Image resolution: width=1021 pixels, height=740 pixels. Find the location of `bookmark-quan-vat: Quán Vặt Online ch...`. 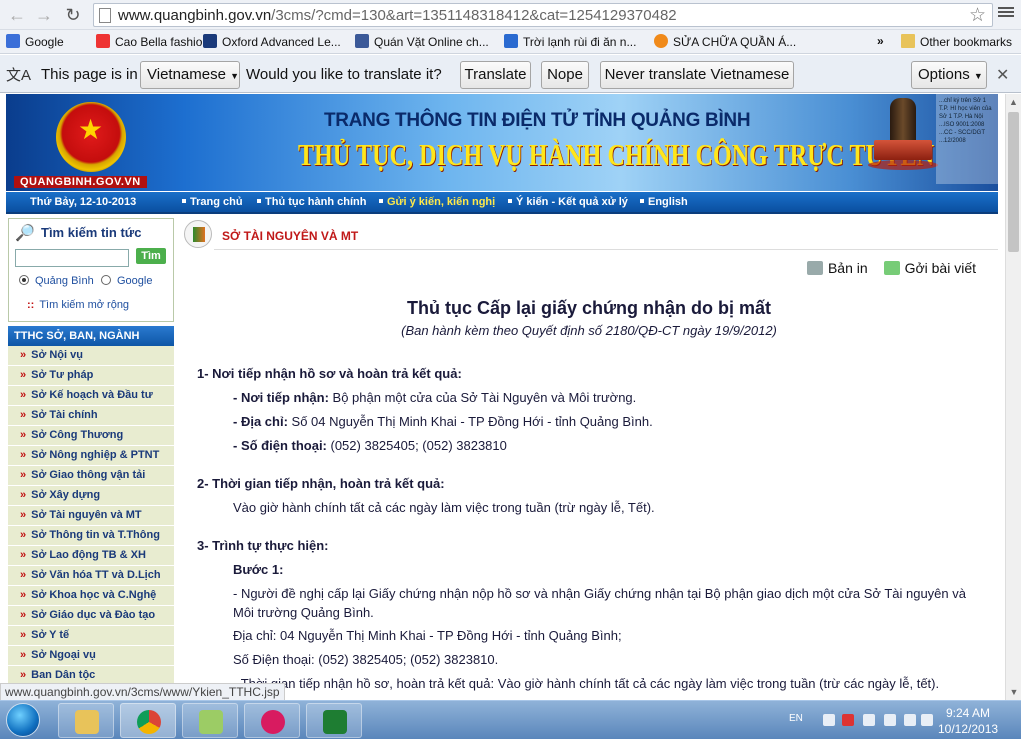

bookmark-quan-vat: Quán Vặt Online ch... is located at coordinates (422, 41).